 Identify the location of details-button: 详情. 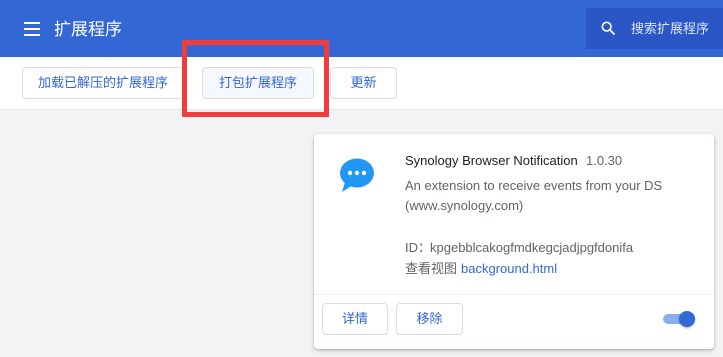
(355, 319).